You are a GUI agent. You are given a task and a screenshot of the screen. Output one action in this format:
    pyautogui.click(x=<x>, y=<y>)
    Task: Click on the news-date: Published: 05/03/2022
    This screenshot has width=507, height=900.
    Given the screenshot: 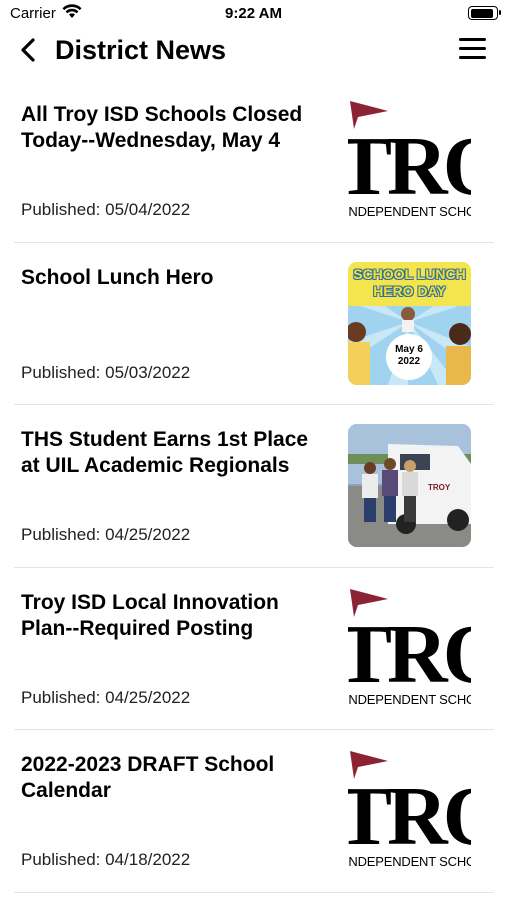 What is the action you would take?
    pyautogui.click(x=106, y=372)
    